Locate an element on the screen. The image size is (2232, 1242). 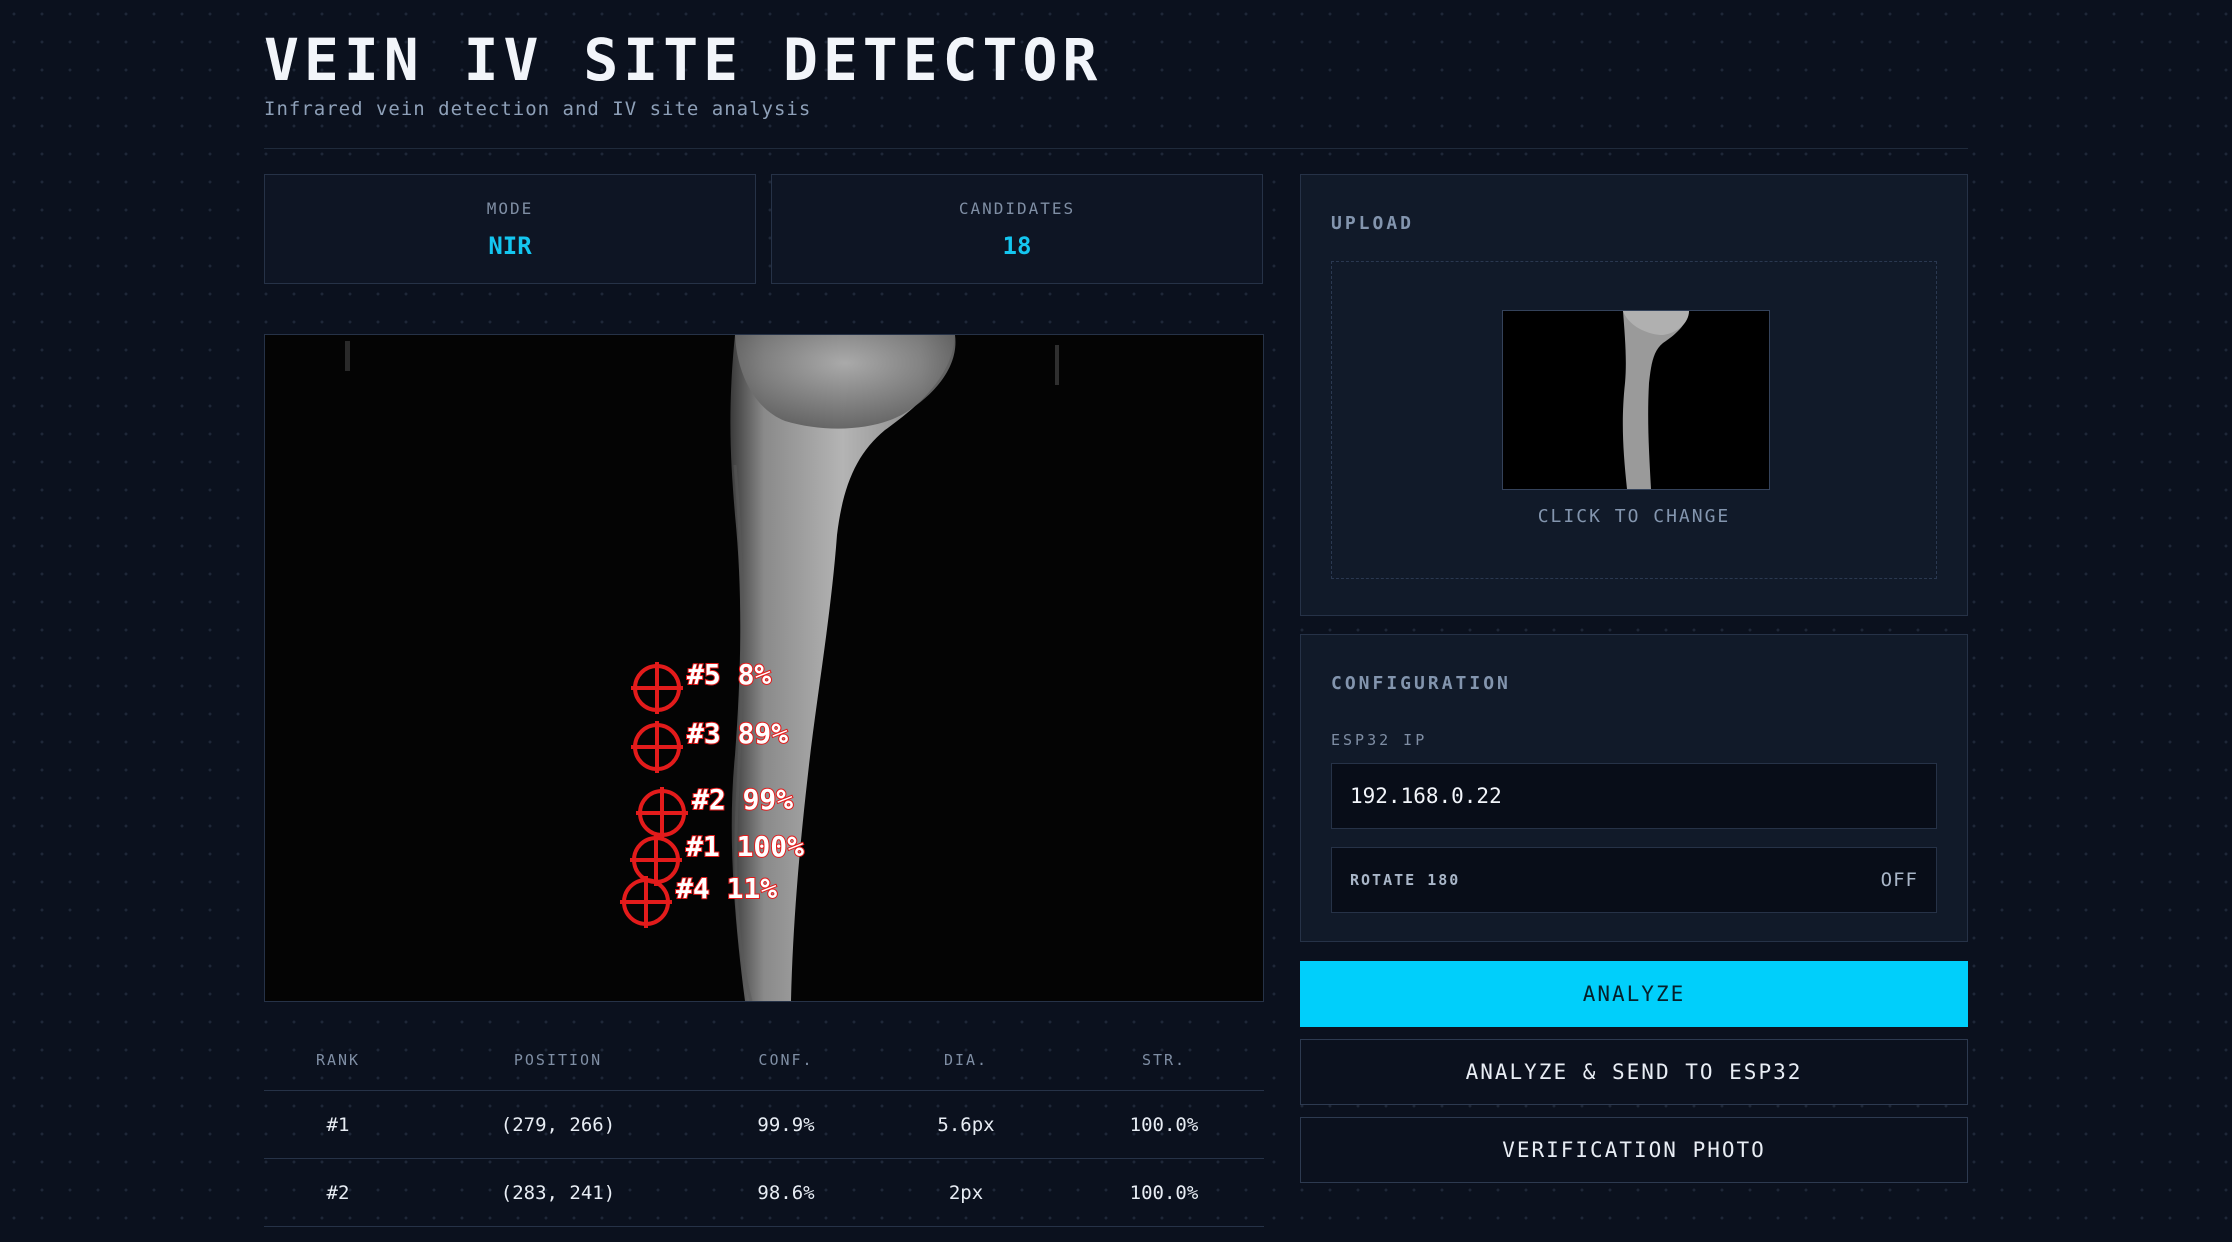
detection-overlay: #5 8% #3 89% #2 99% #1 100% #4 11% is located at coordinates (712, 792).